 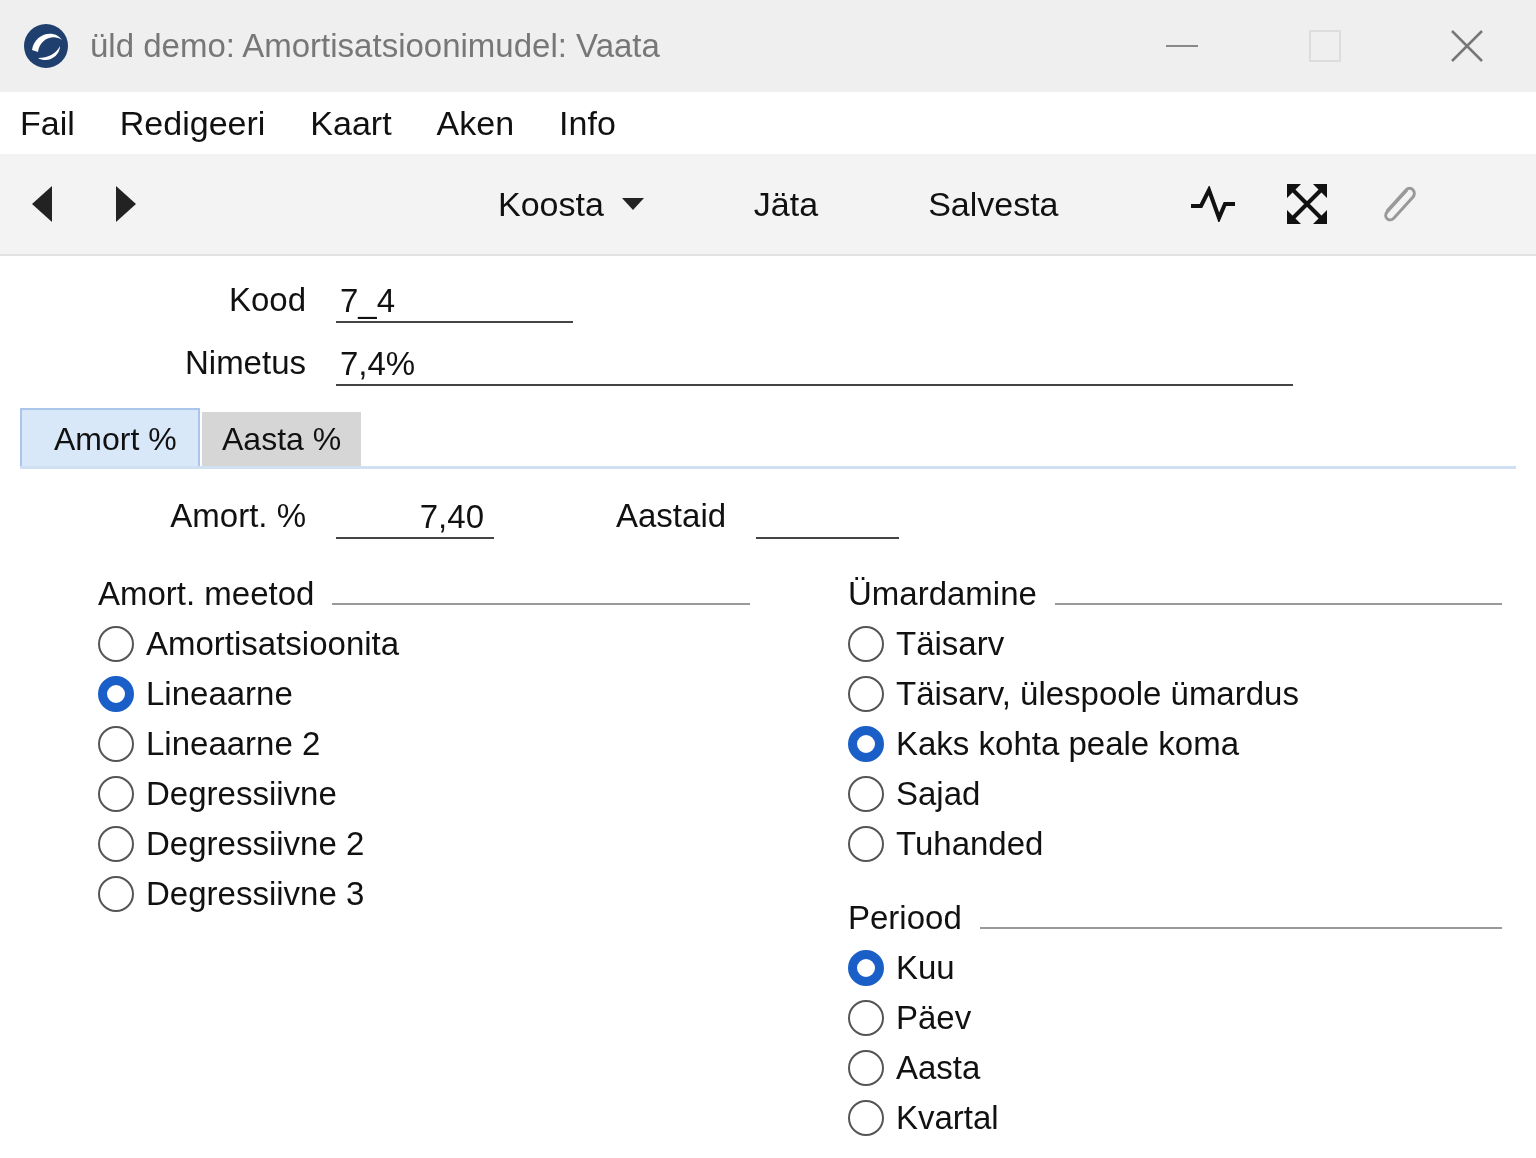 What do you see at coordinates (282, 439) in the screenshot?
I see `tab: Aasta %` at bounding box center [282, 439].